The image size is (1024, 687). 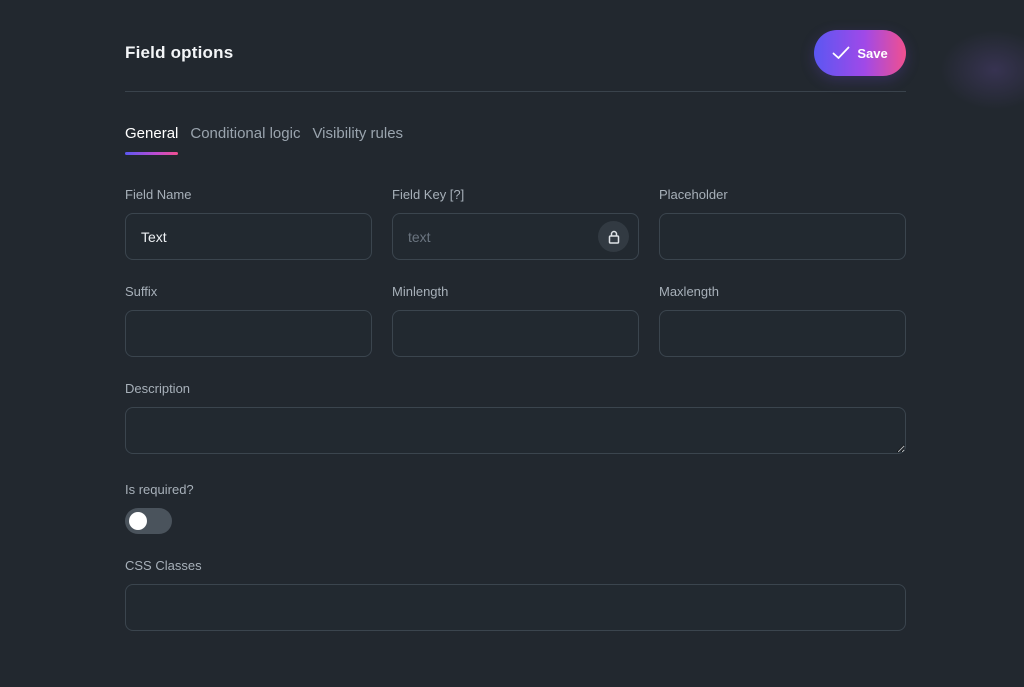 What do you see at coordinates (689, 291) in the screenshot?
I see `maxlength-label: Maxlength` at bounding box center [689, 291].